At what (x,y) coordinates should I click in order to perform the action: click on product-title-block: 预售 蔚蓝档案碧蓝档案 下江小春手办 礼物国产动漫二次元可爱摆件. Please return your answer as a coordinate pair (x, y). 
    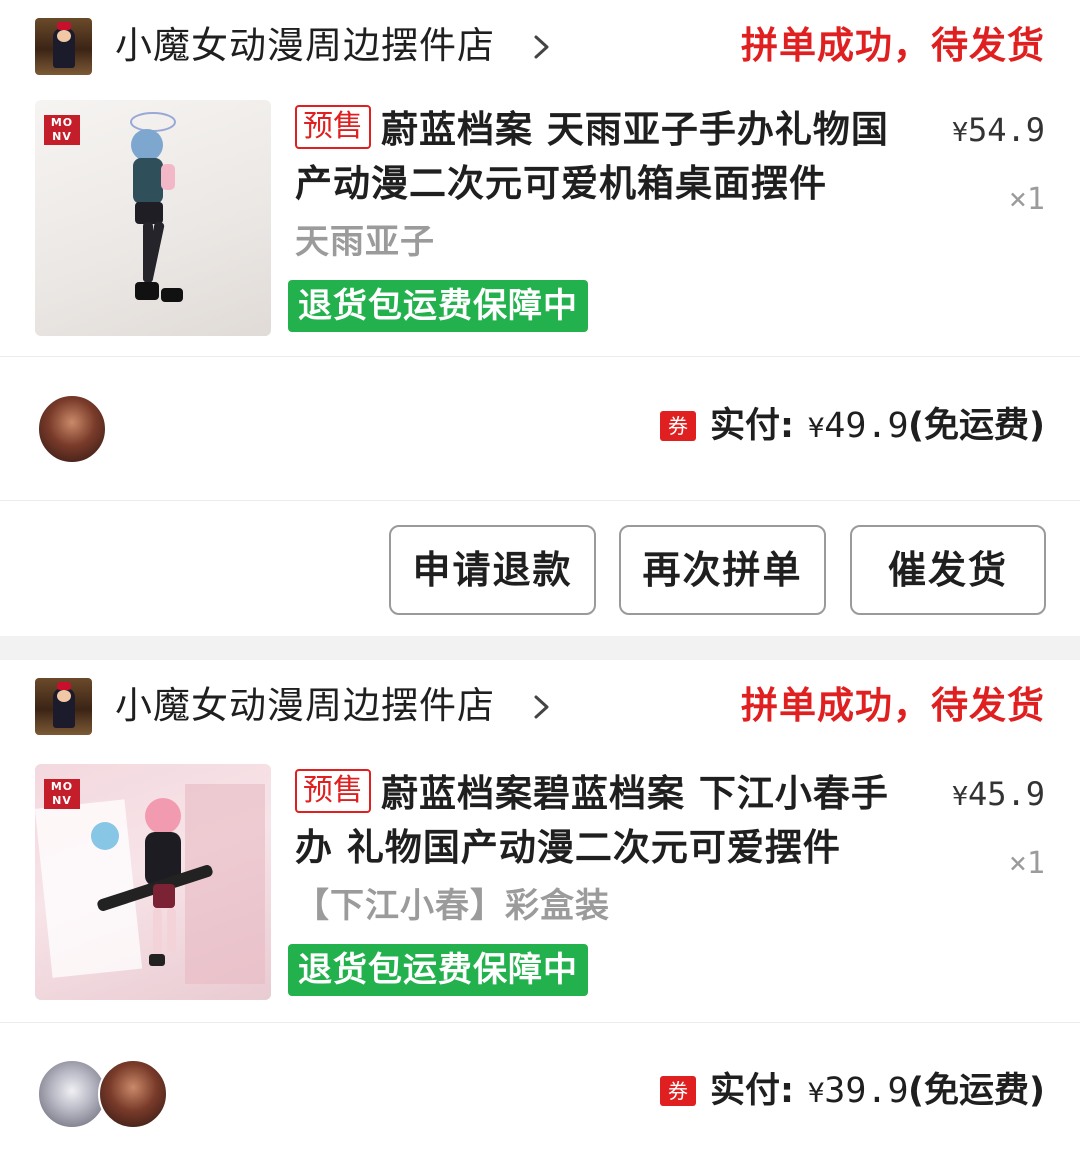
    Looking at the image, I should click on (600, 821).